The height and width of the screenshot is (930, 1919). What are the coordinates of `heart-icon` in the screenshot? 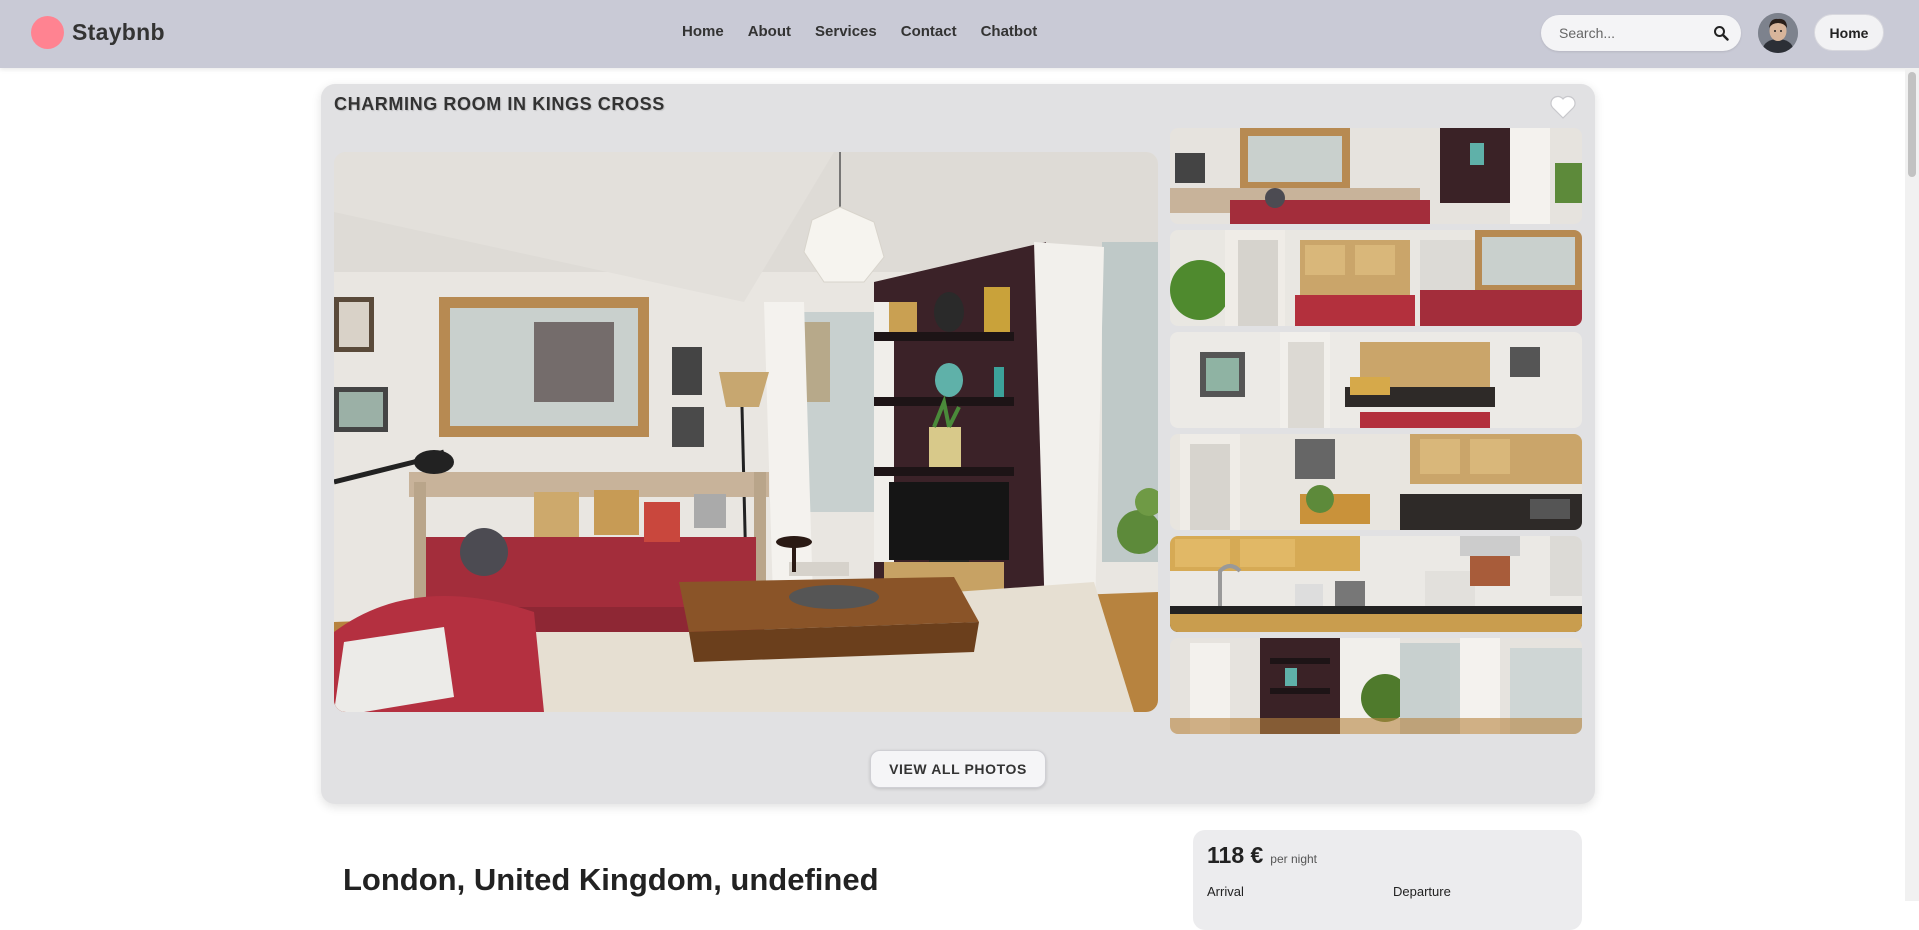 It's located at (1563, 107).